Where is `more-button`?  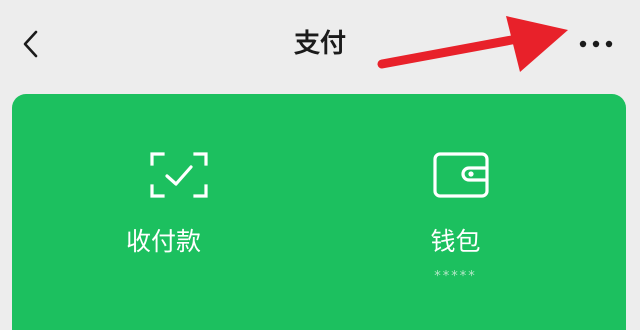
more-button is located at coordinates (596, 44).